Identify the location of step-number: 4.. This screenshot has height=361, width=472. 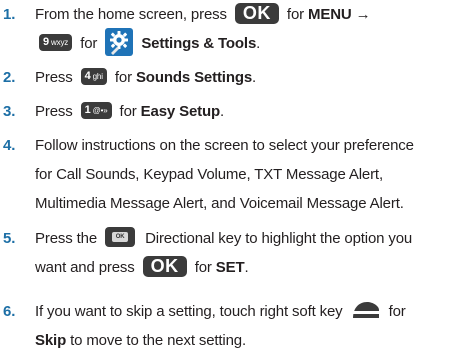
(9, 145).